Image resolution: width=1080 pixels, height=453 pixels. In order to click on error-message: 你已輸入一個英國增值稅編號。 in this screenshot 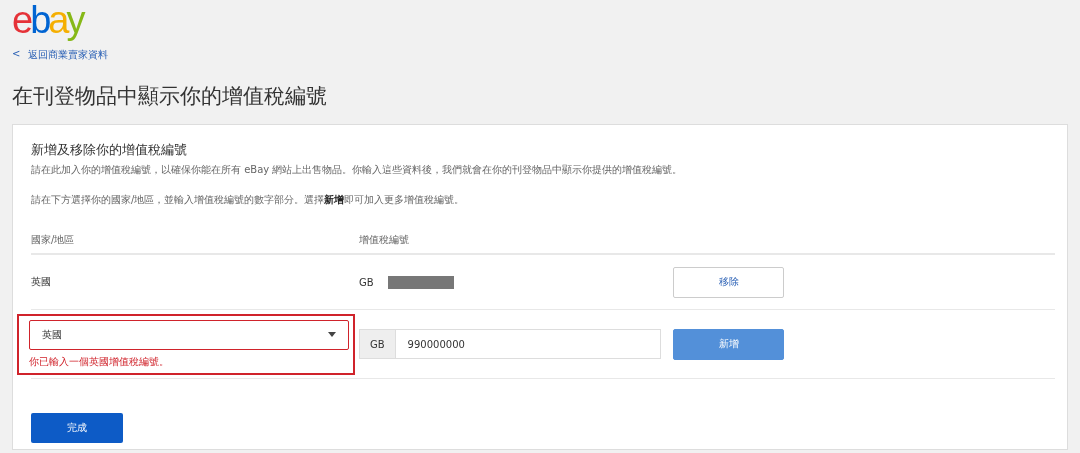, I will do `click(99, 361)`.